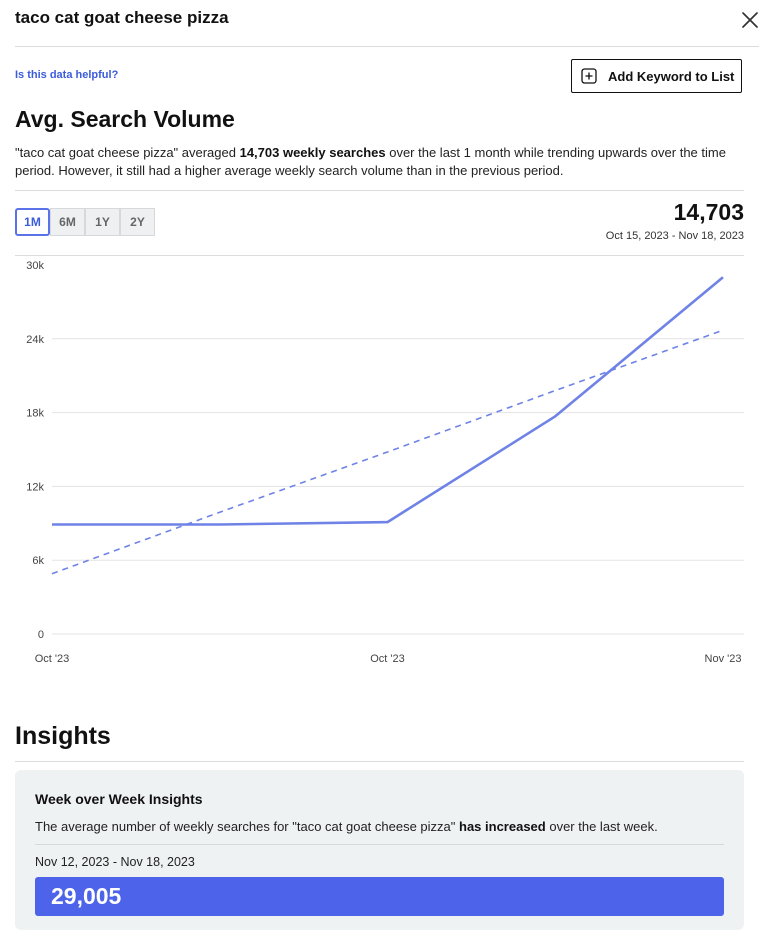  What do you see at coordinates (38, 561) in the screenshot?
I see `y-tick-label: 6k` at bounding box center [38, 561].